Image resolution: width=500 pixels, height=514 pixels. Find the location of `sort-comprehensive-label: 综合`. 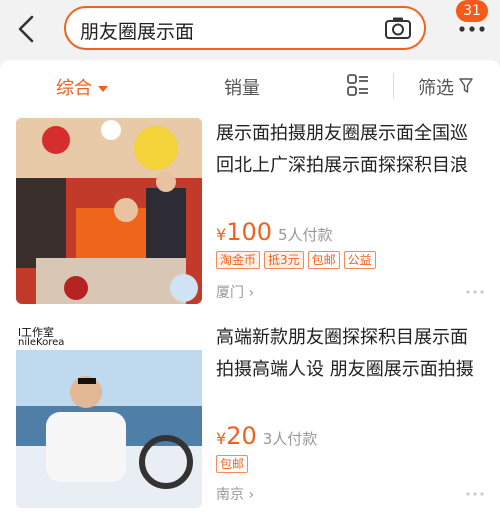

sort-comprehensive-label: 综合 is located at coordinates (74, 88).